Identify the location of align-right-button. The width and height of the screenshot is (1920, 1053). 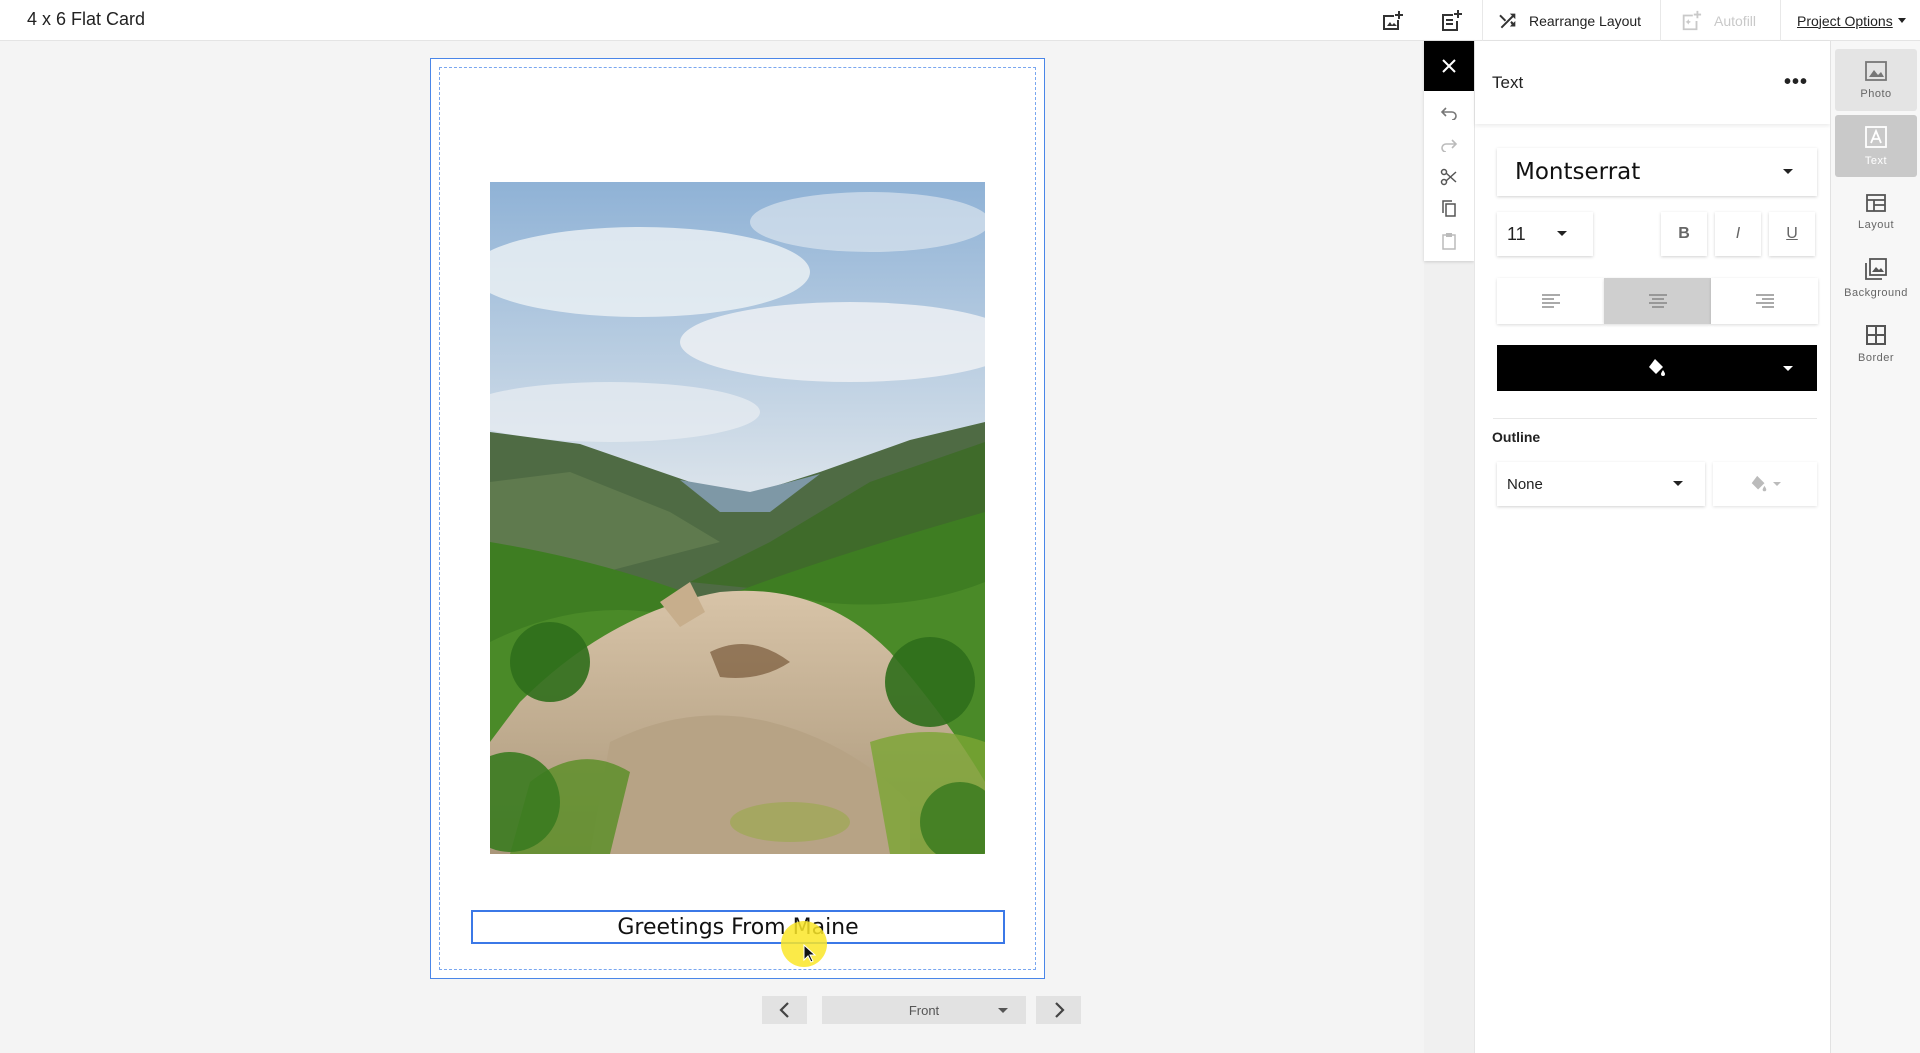
(1764, 301).